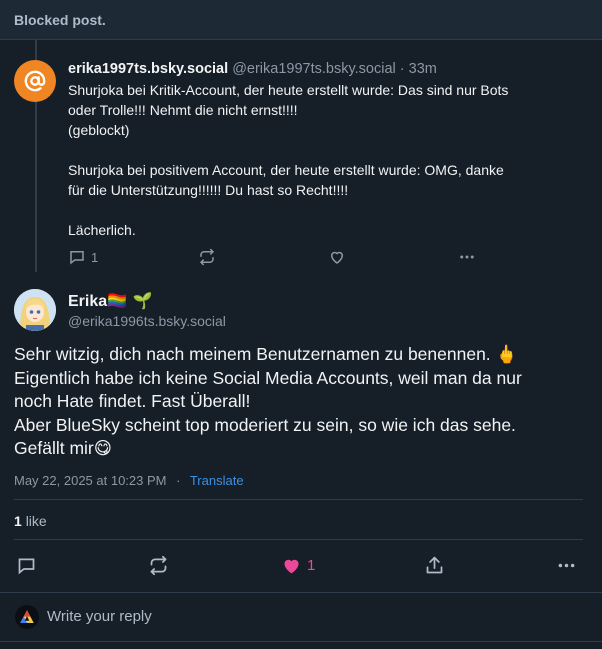 This screenshot has width=602, height=649. Describe the element at coordinates (314, 69) in the screenshot. I see `parent-handle: @erika1997ts.bsky.social` at that location.